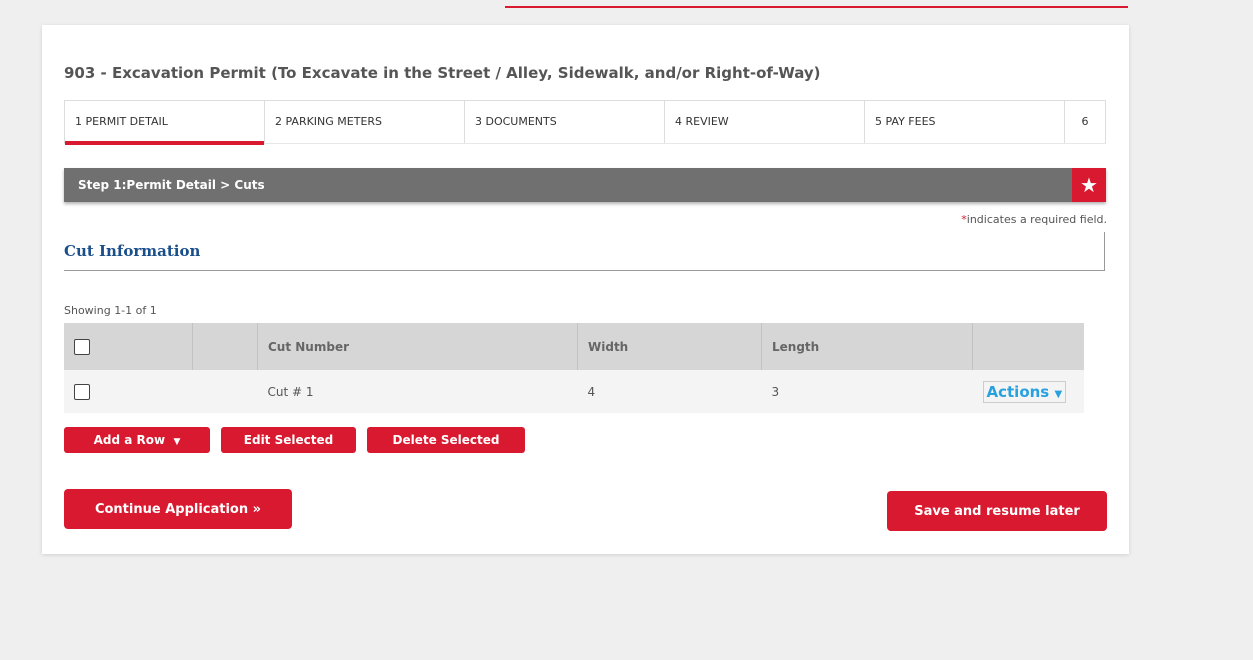  What do you see at coordinates (225, 346) in the screenshot?
I see `header-spacer` at bounding box center [225, 346].